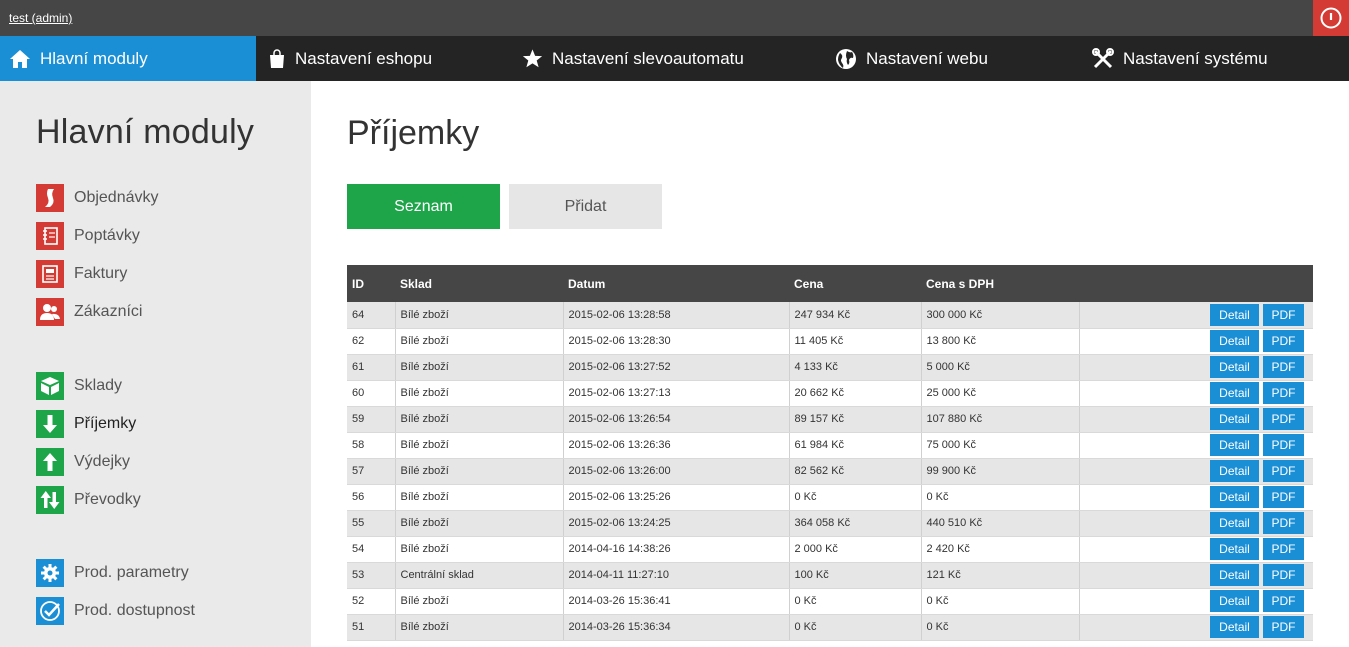  Describe the element at coordinates (50, 312) in the screenshot. I see `customers-icon` at that location.